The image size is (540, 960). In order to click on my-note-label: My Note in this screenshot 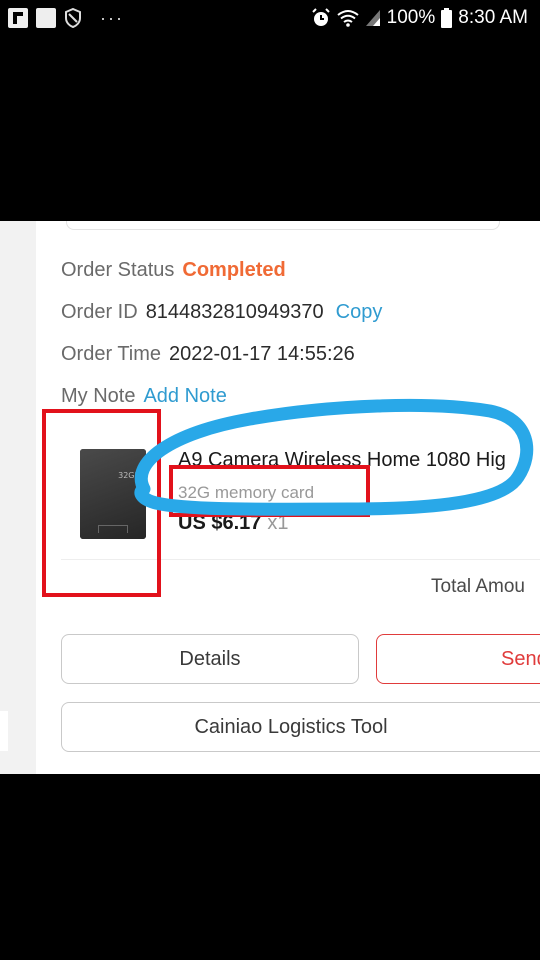, I will do `click(98, 396)`.